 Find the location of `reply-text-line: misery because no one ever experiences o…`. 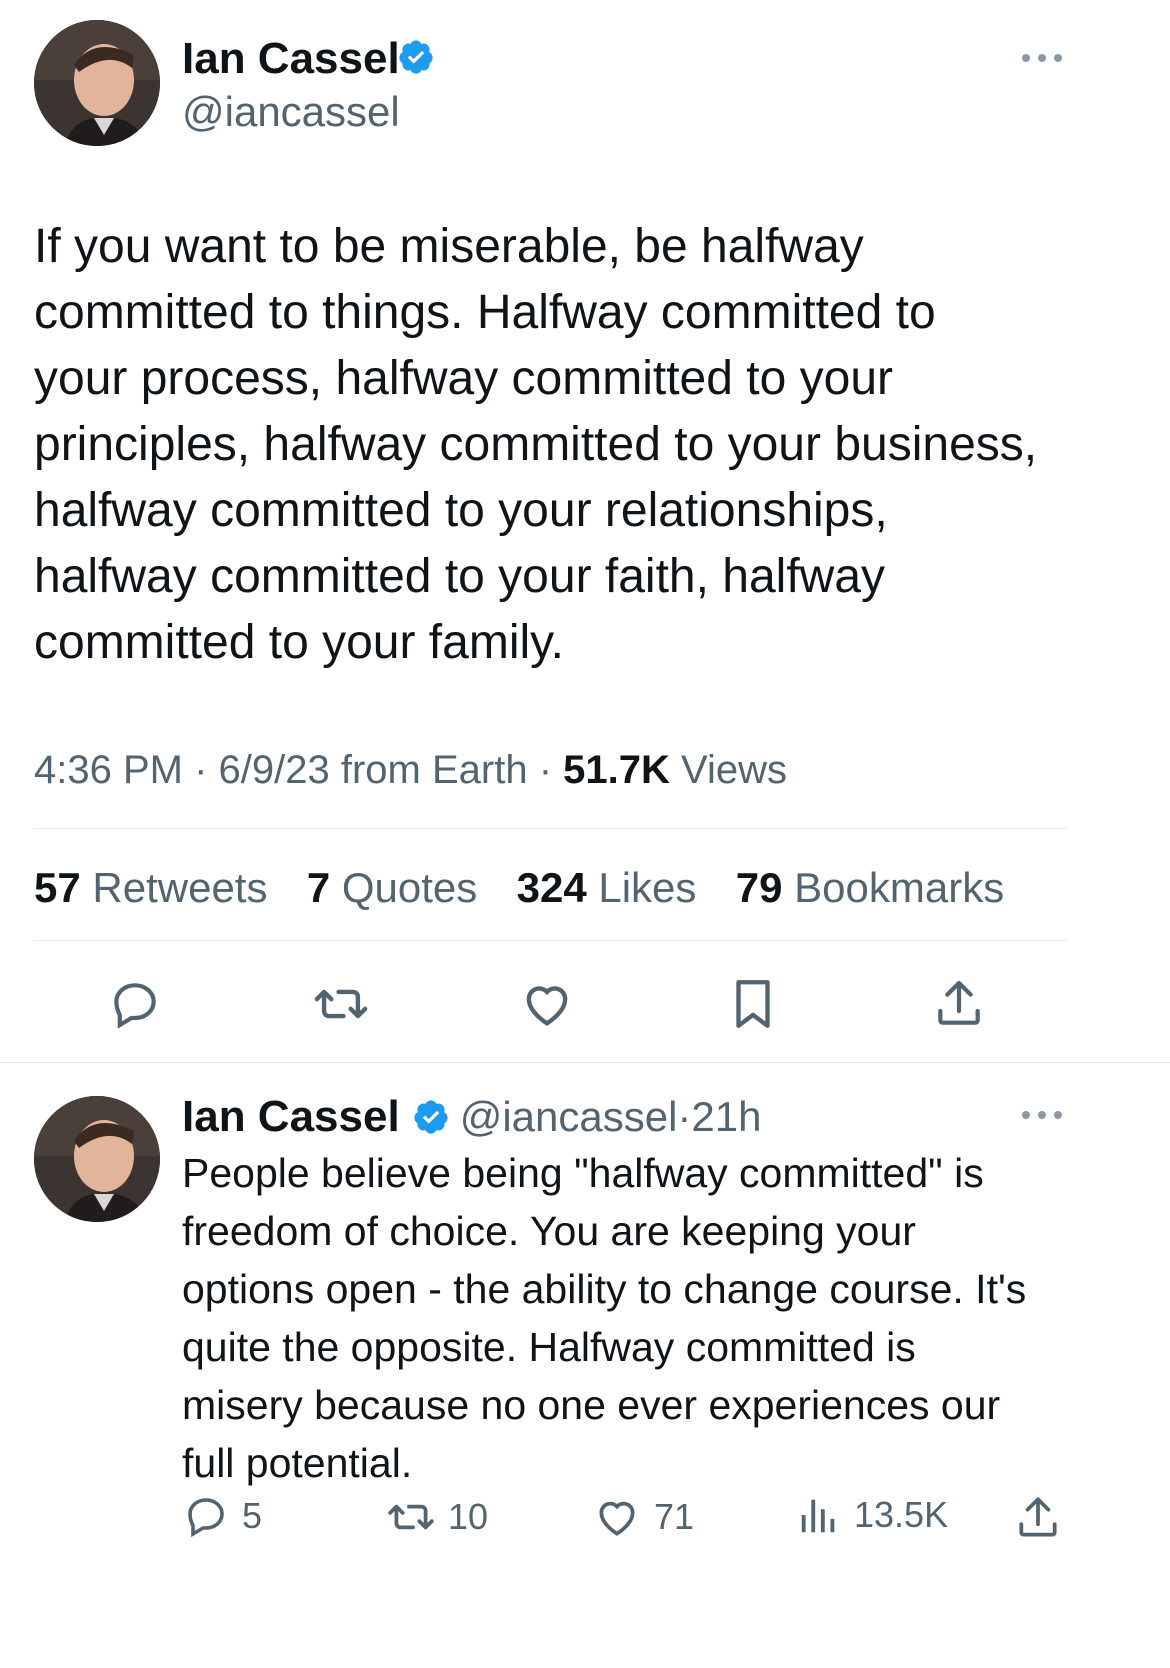

reply-text-line: misery because no one ever experiences o… is located at coordinates (591, 1405).